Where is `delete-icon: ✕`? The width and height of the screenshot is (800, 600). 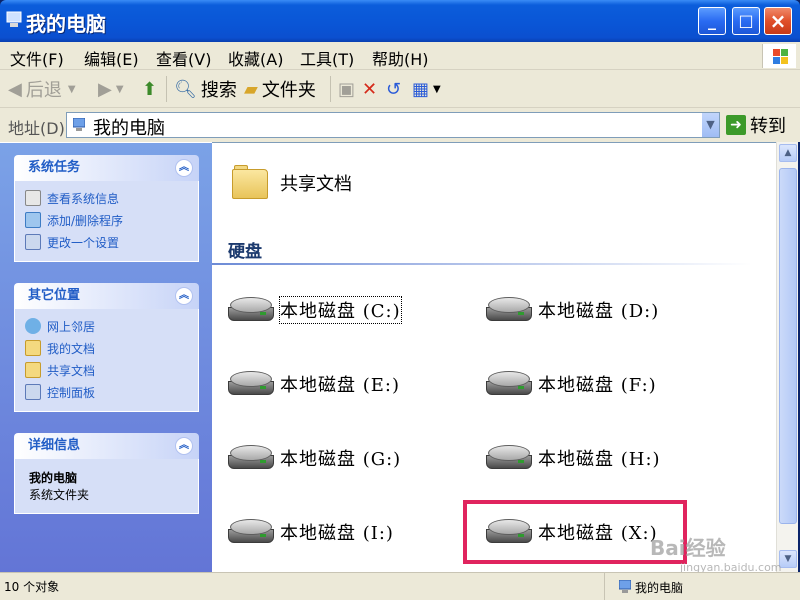 delete-icon: ✕ is located at coordinates (370, 89).